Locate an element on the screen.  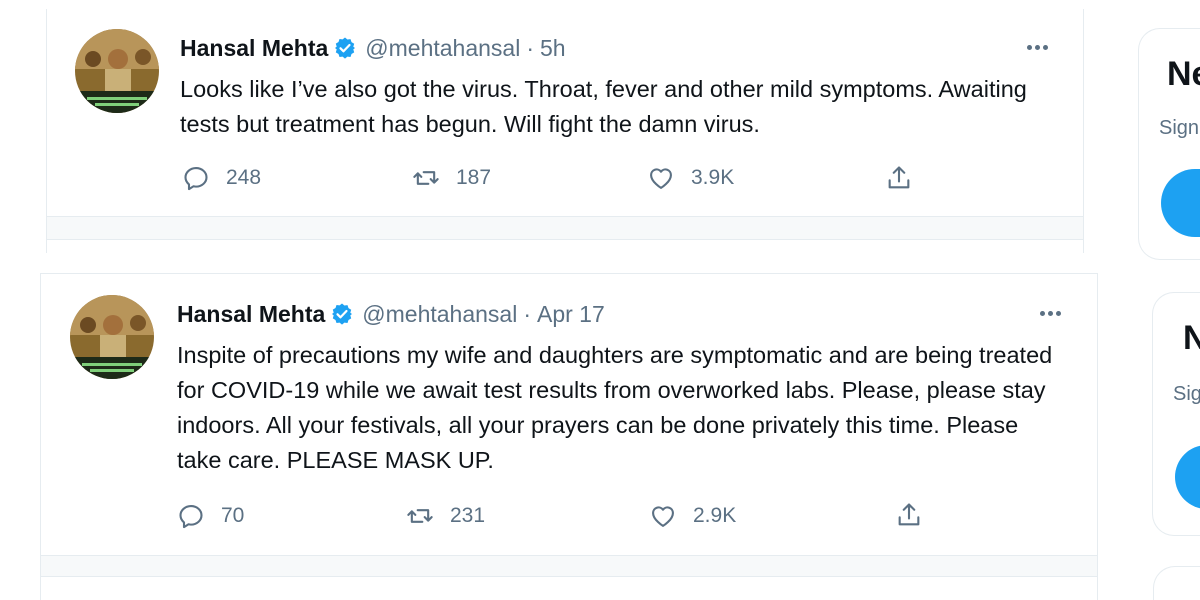
reply-button: 70 is located at coordinates (210, 516).